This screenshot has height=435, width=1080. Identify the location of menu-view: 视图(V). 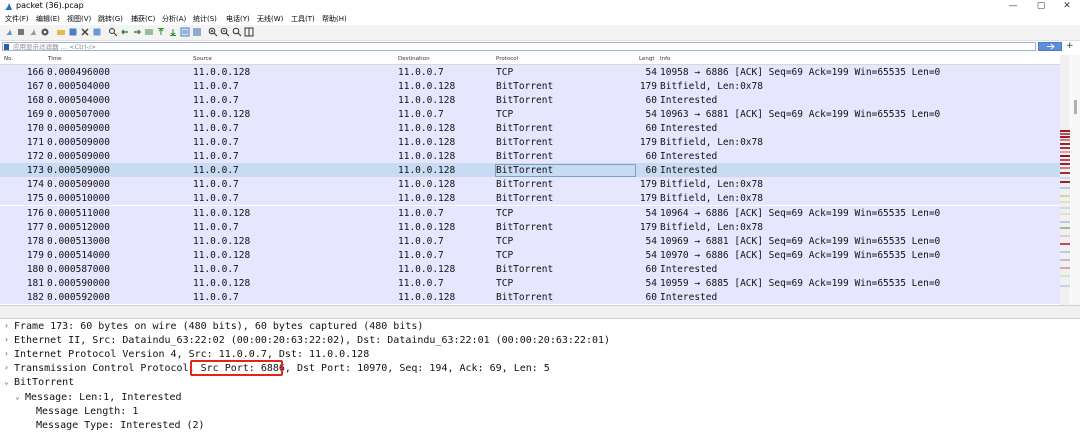
(79, 19).